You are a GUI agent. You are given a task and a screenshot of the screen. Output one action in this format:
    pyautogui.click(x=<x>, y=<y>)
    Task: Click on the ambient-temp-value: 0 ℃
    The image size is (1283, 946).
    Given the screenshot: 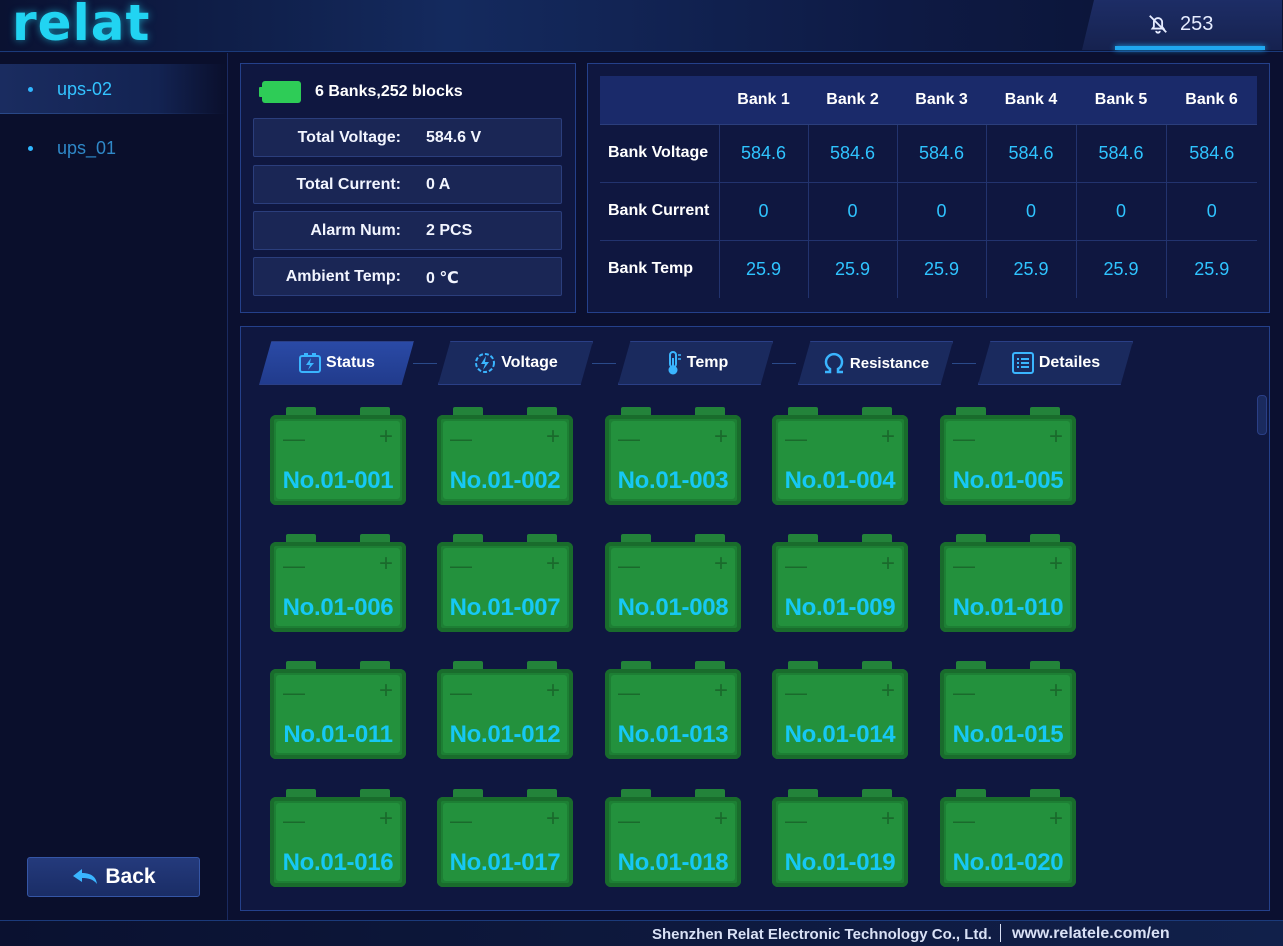 What is the action you would take?
    pyautogui.click(x=442, y=278)
    